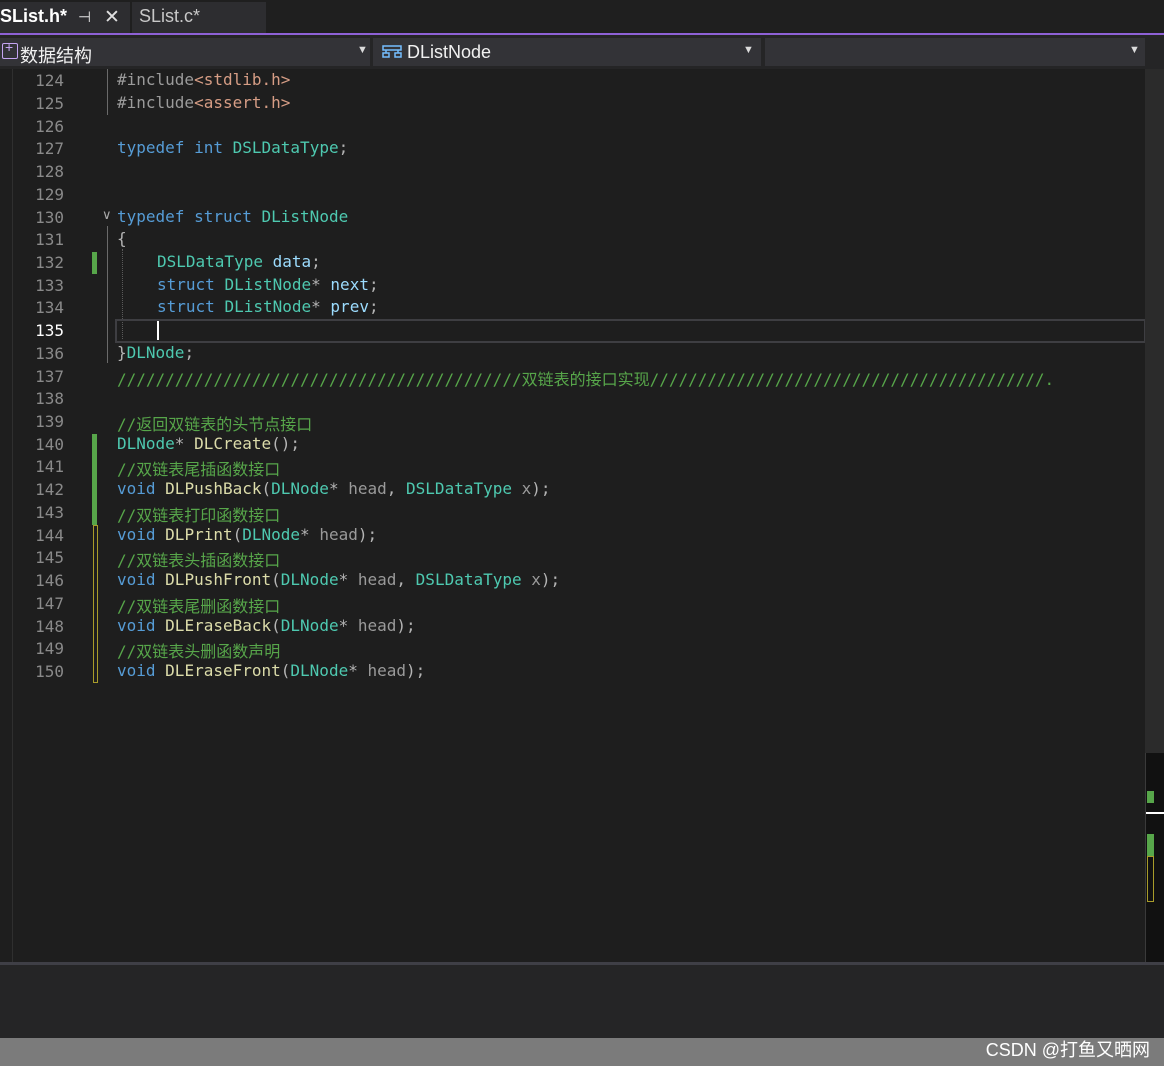  Describe the element at coordinates (572, 307) in the screenshot. I see `code-line-134: 134 struct DListNode* prev;` at that location.